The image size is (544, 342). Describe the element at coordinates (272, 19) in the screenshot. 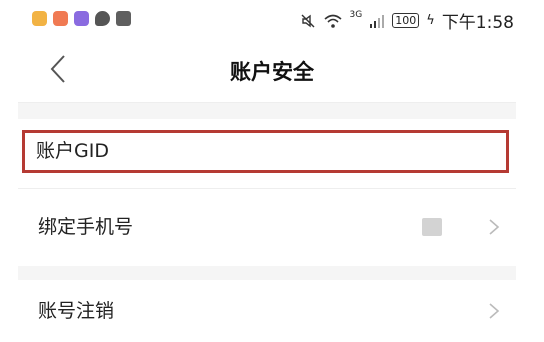

I see `status-bar: 3G 100 ϟ 下午1:58` at that location.